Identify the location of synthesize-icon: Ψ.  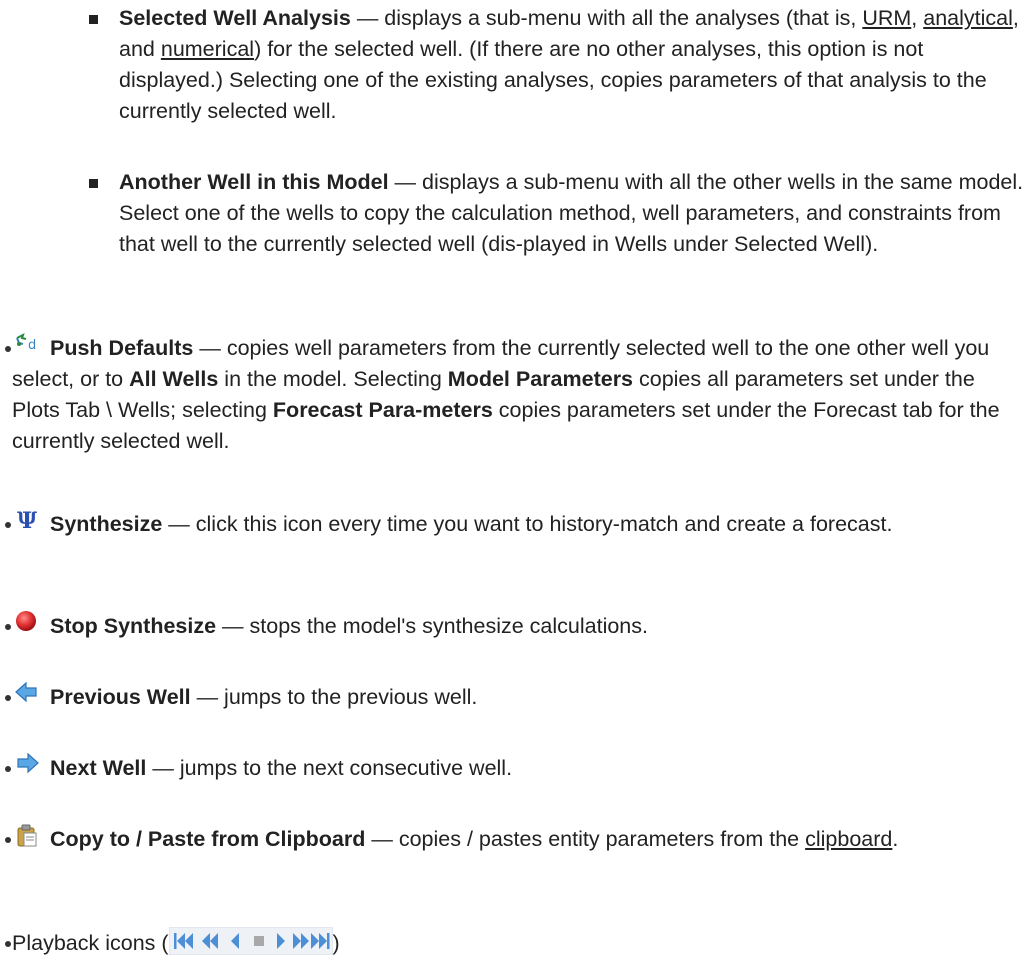
(27, 521).